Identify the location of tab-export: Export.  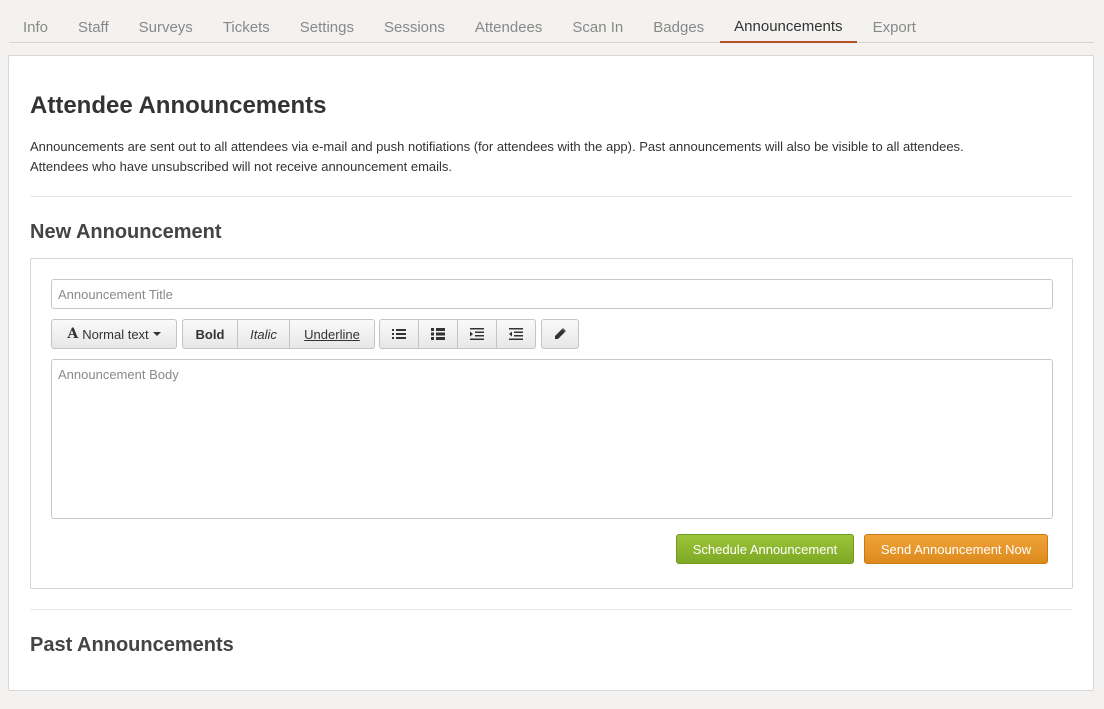
(894, 27).